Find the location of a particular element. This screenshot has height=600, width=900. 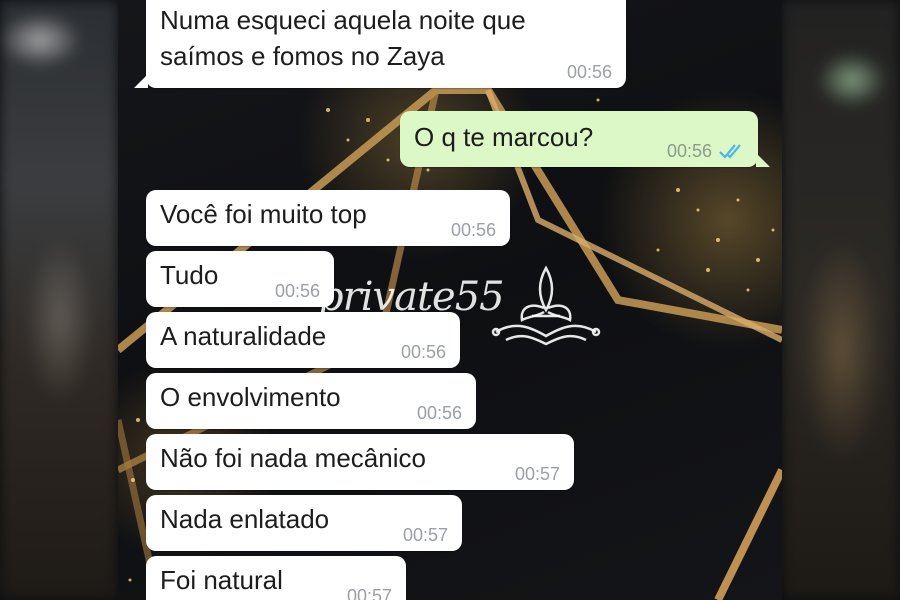

watermark: private55 is located at coordinates (463, 307).